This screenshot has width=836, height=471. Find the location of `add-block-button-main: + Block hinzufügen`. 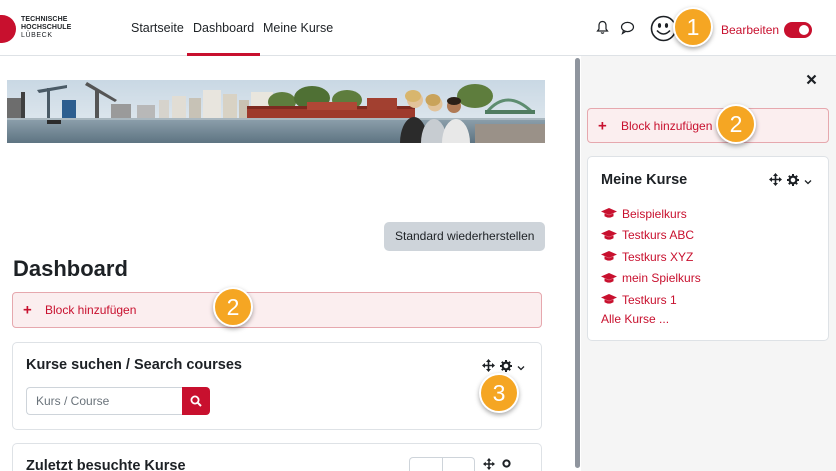

add-block-button-main: + Block hinzufügen is located at coordinates (277, 310).